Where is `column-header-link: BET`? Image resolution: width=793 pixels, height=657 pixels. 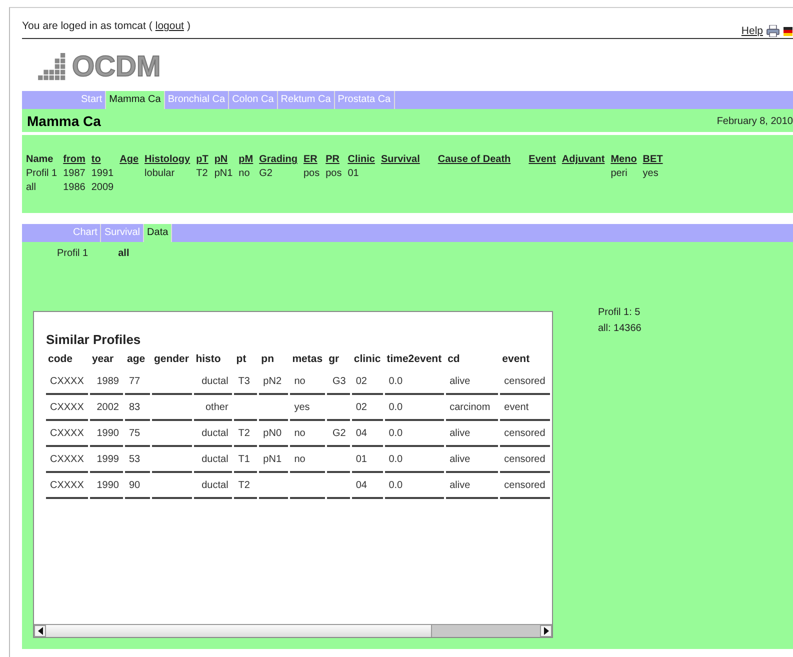 column-header-link: BET is located at coordinates (652, 159).